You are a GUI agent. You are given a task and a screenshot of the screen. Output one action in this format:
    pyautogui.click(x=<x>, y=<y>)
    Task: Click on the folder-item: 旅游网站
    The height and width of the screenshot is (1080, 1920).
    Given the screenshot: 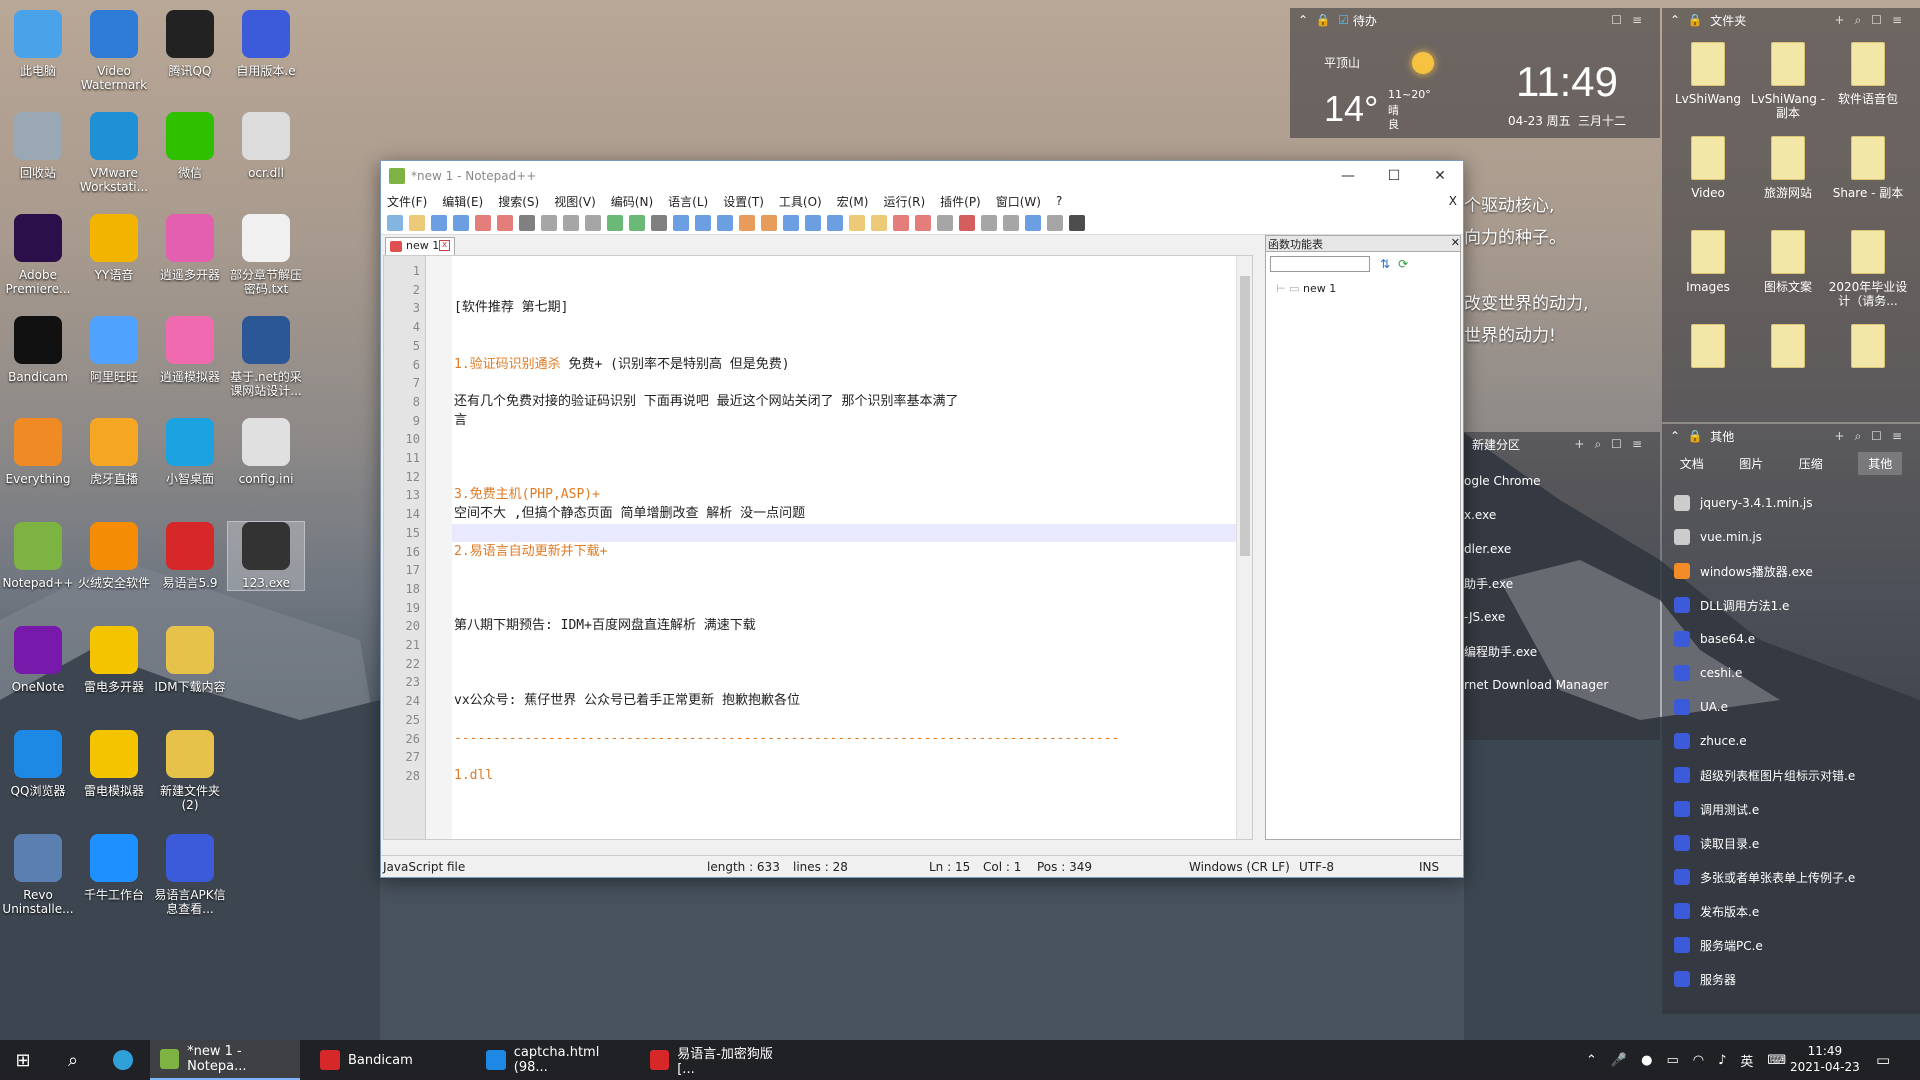 What is the action you would take?
    pyautogui.click(x=1788, y=168)
    